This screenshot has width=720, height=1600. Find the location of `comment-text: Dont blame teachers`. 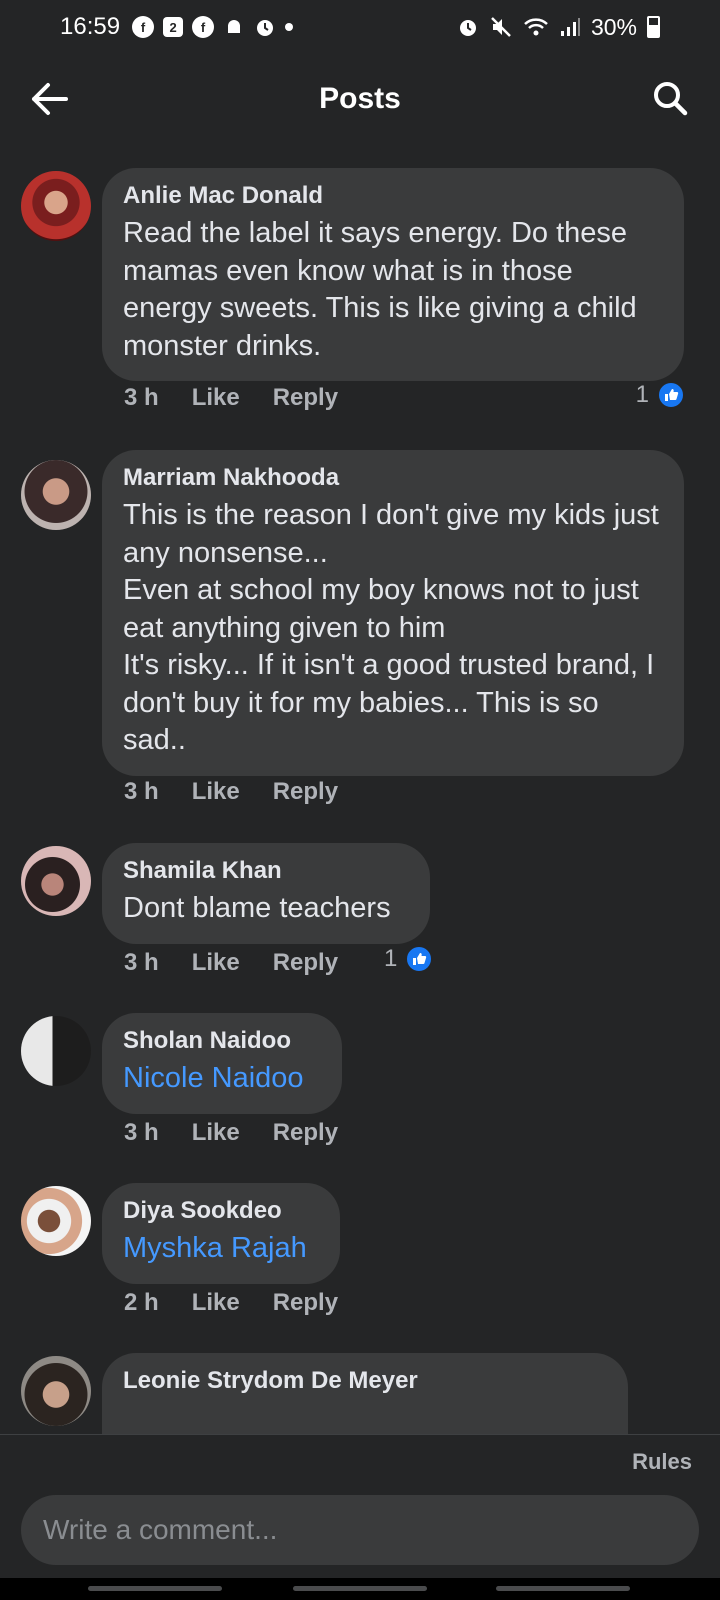

comment-text: Dont blame teachers is located at coordinates (257, 908).